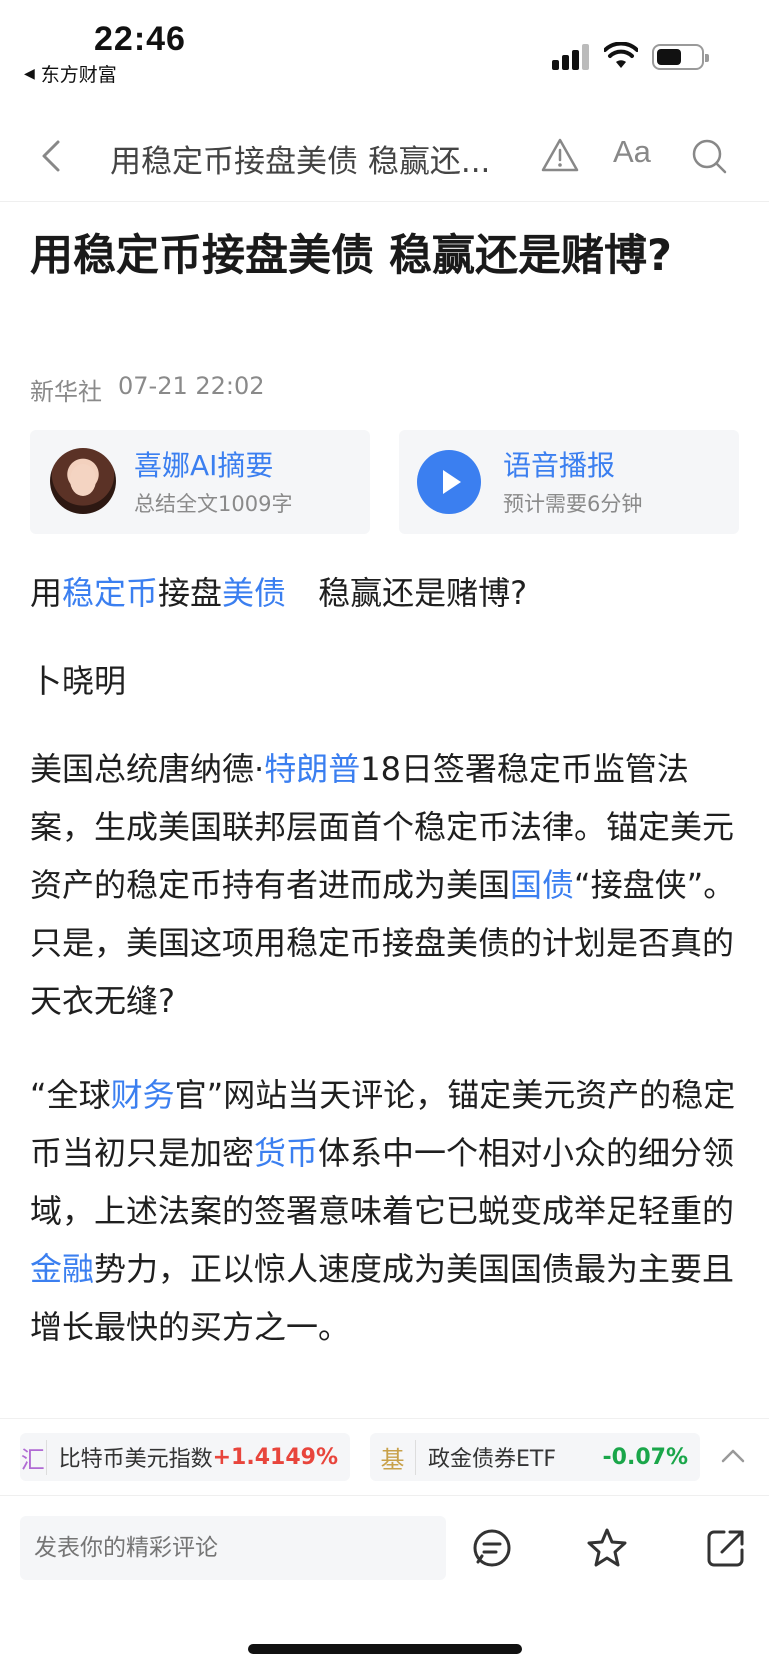 The width and height of the screenshot is (769, 1665). I want to click on ticker-name: 政金债券ETF, so click(492, 1459).